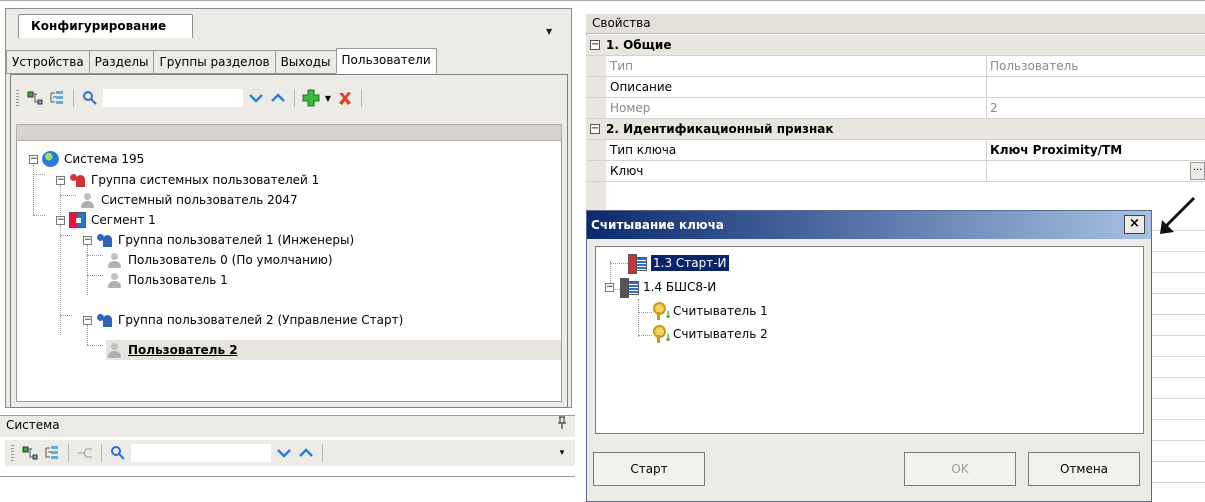 This screenshot has height=502, width=1205. What do you see at coordinates (690, 263) in the screenshot?
I see `tree-item-label: 1.3 Старт-И` at bounding box center [690, 263].